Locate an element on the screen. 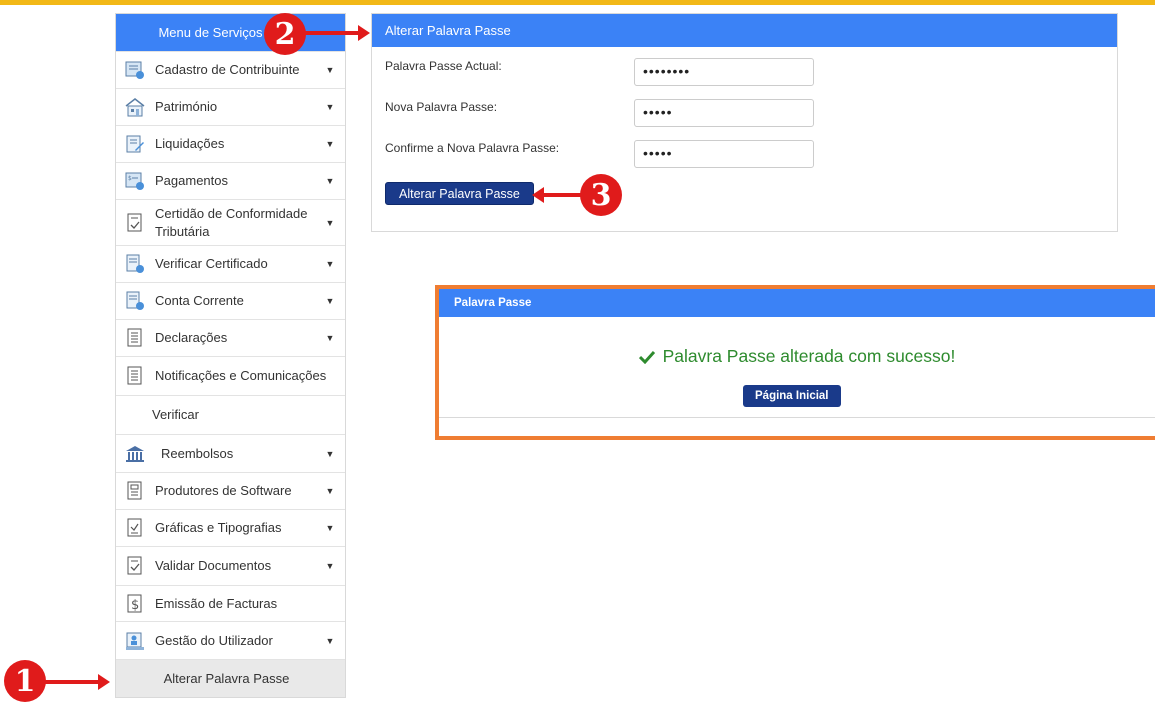  sidebar-item-verificar-certificado: Verificar Certificado ▼ is located at coordinates (230, 263).